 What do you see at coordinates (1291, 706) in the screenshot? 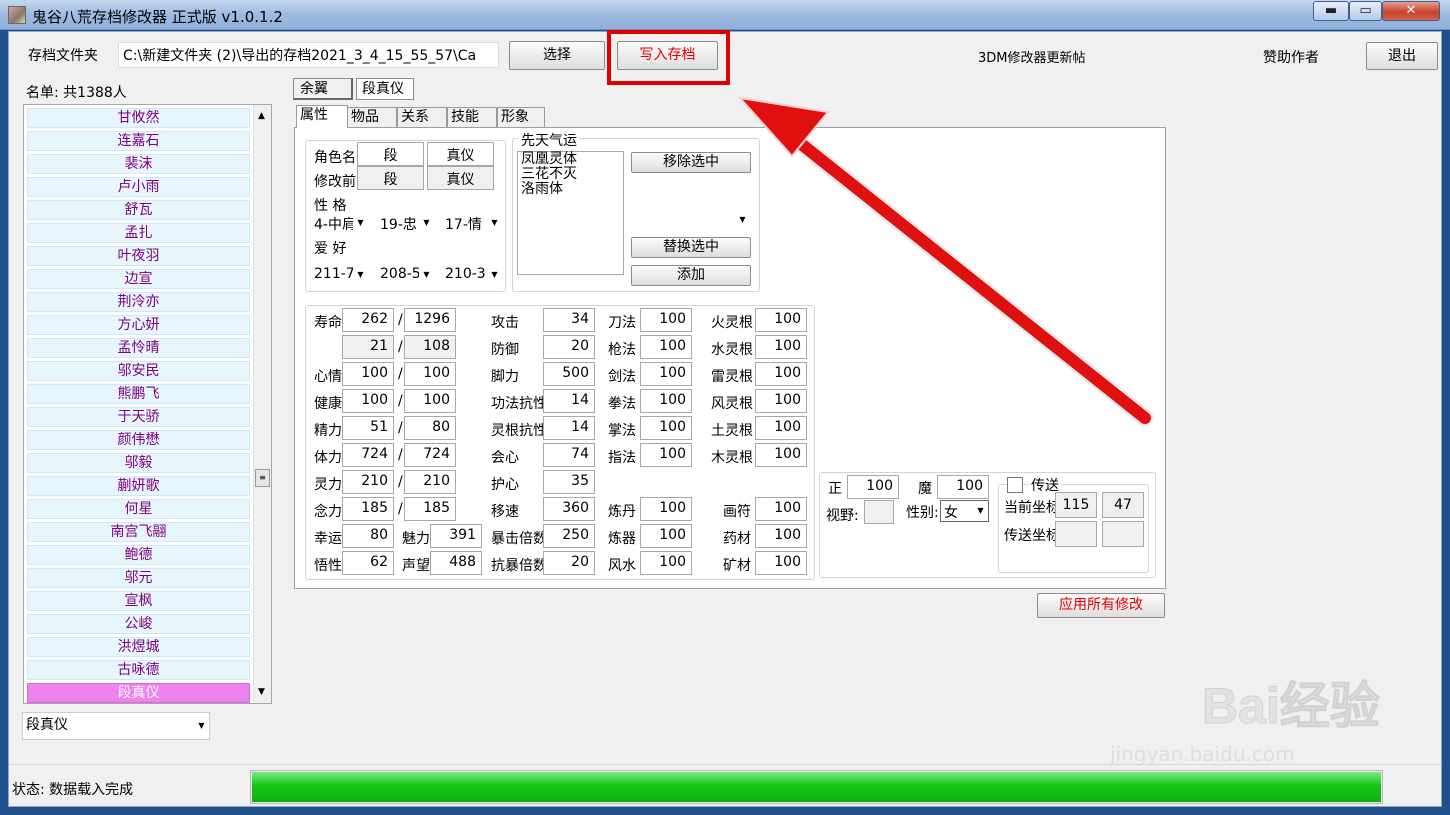
I see `watermark-brand: Bai经验` at bounding box center [1291, 706].